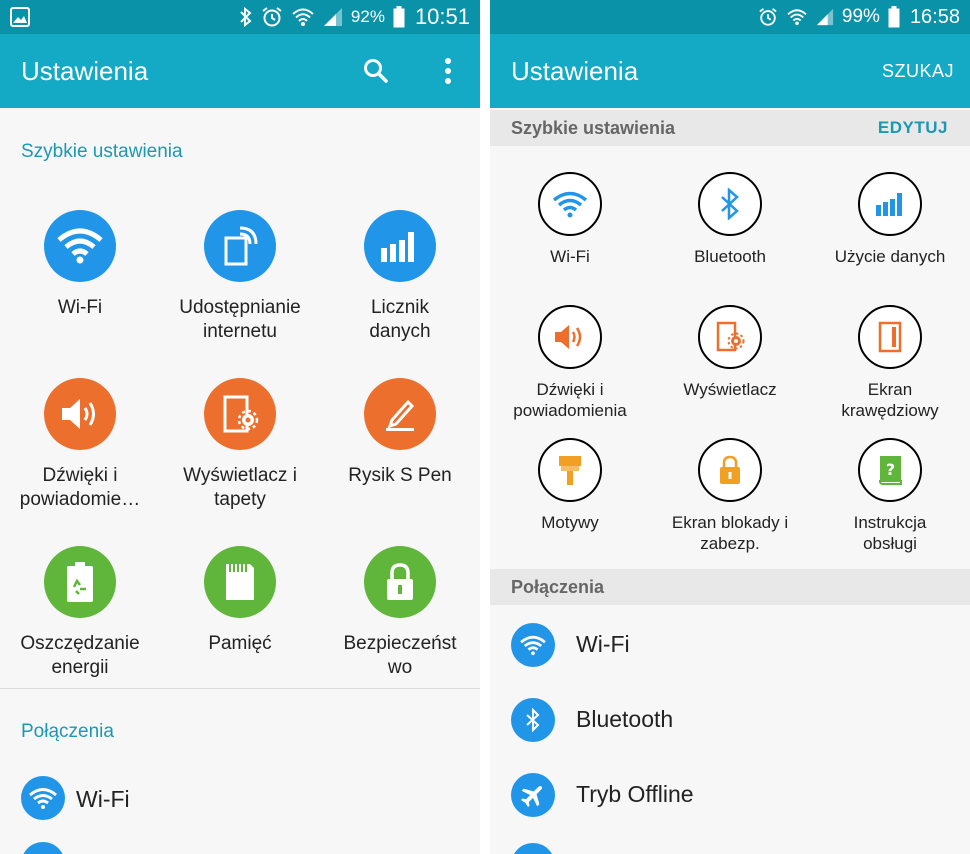 The image size is (970, 854). Describe the element at coordinates (240, 246) in the screenshot. I see `tethering-icon` at that location.